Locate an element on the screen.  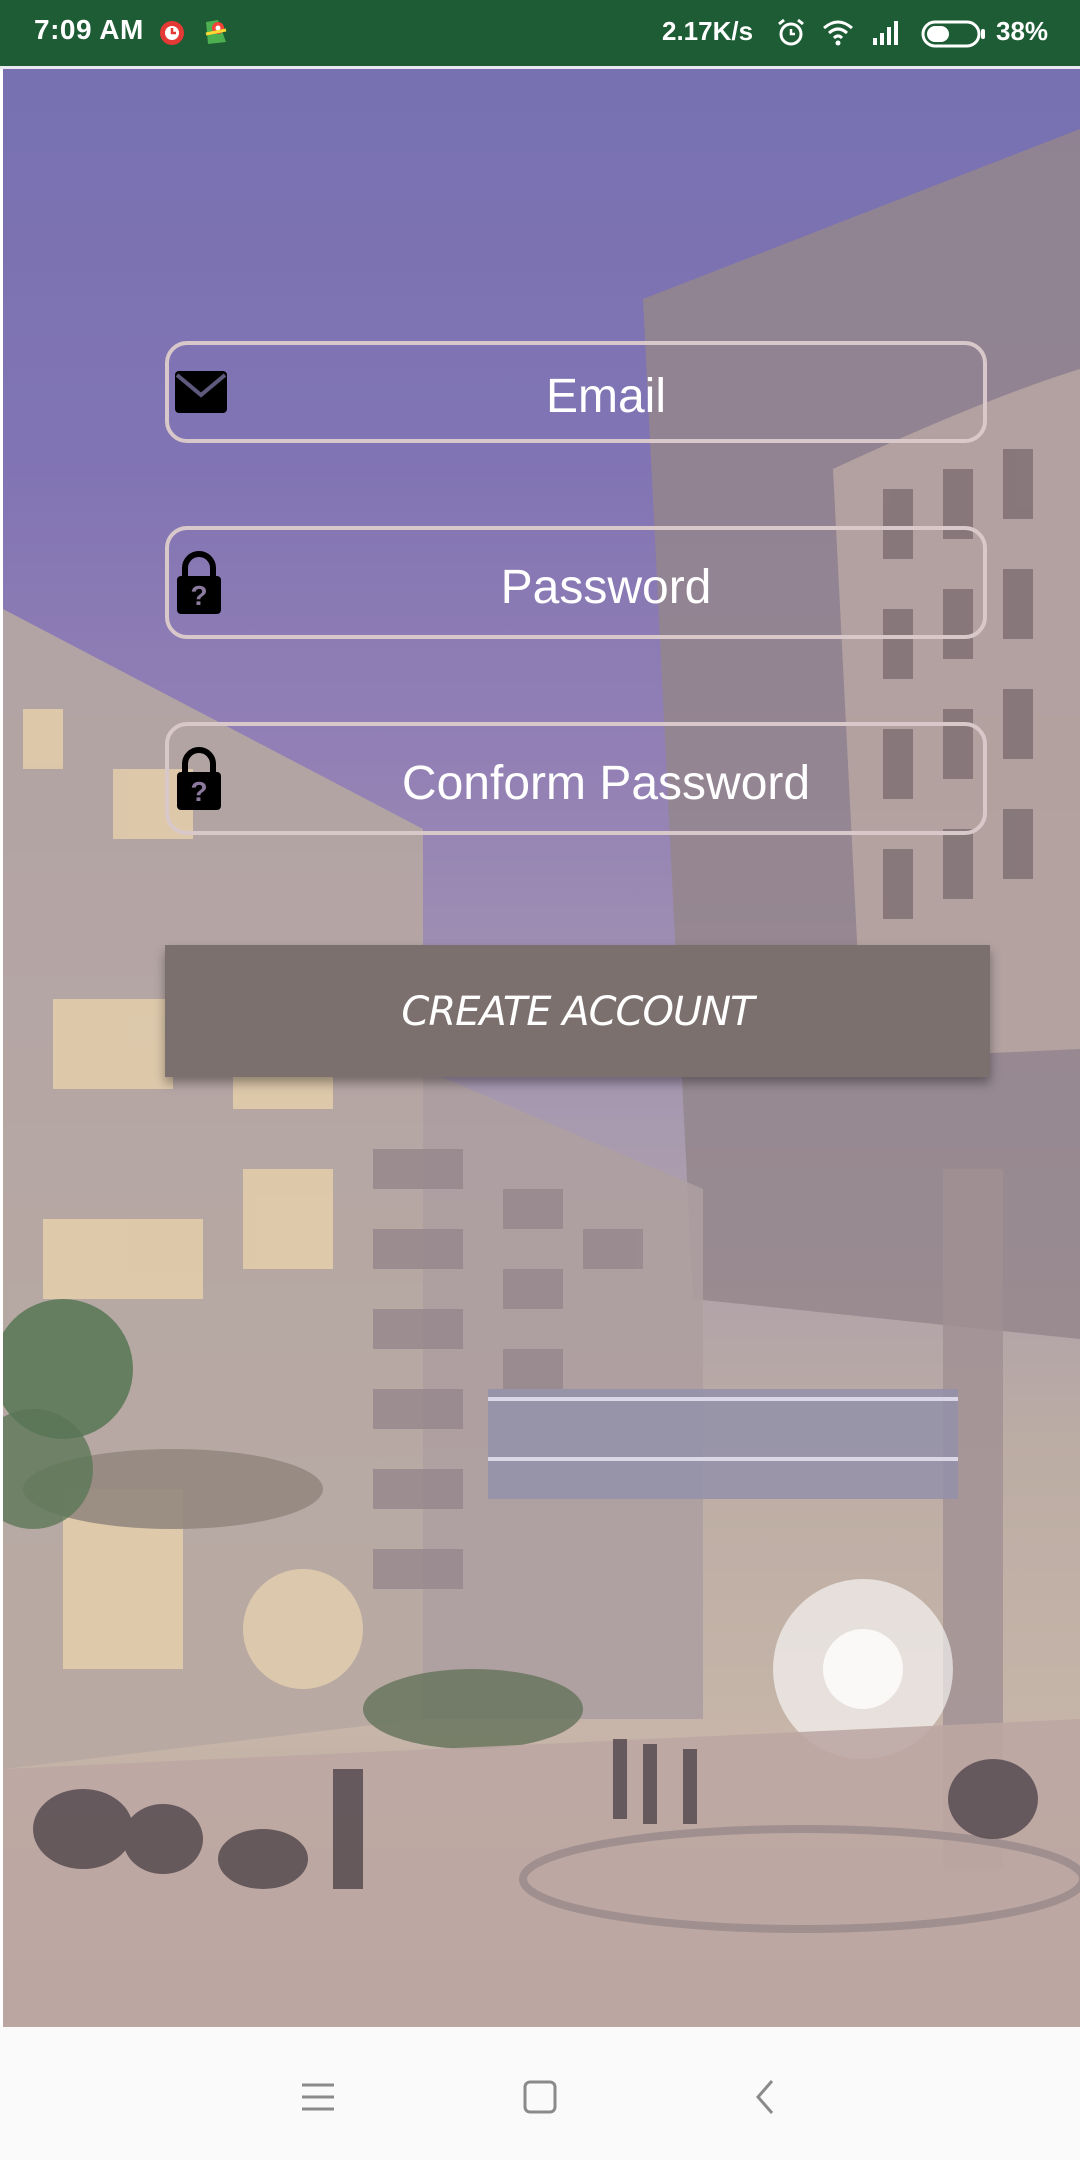
create-account-label: CREATE ACCOUNT is located at coordinates (577, 1012).